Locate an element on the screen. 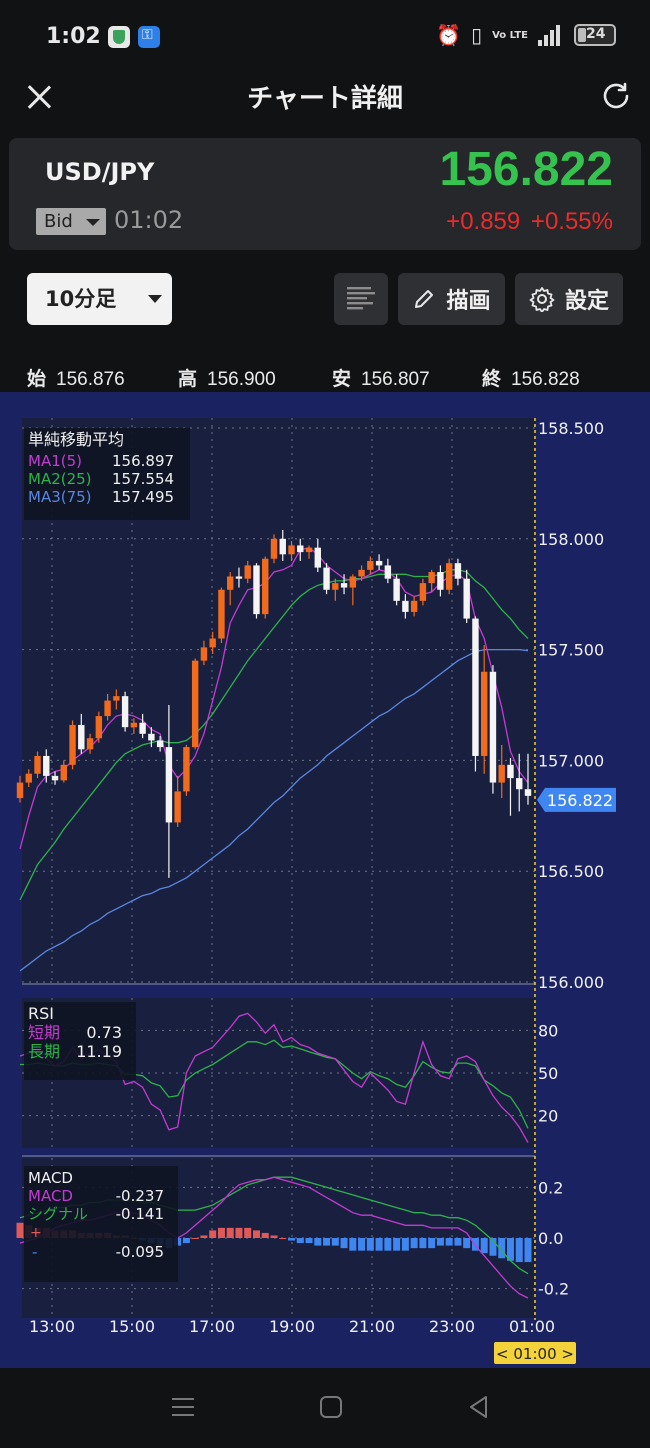  open-label: 始 is located at coordinates (37, 379).